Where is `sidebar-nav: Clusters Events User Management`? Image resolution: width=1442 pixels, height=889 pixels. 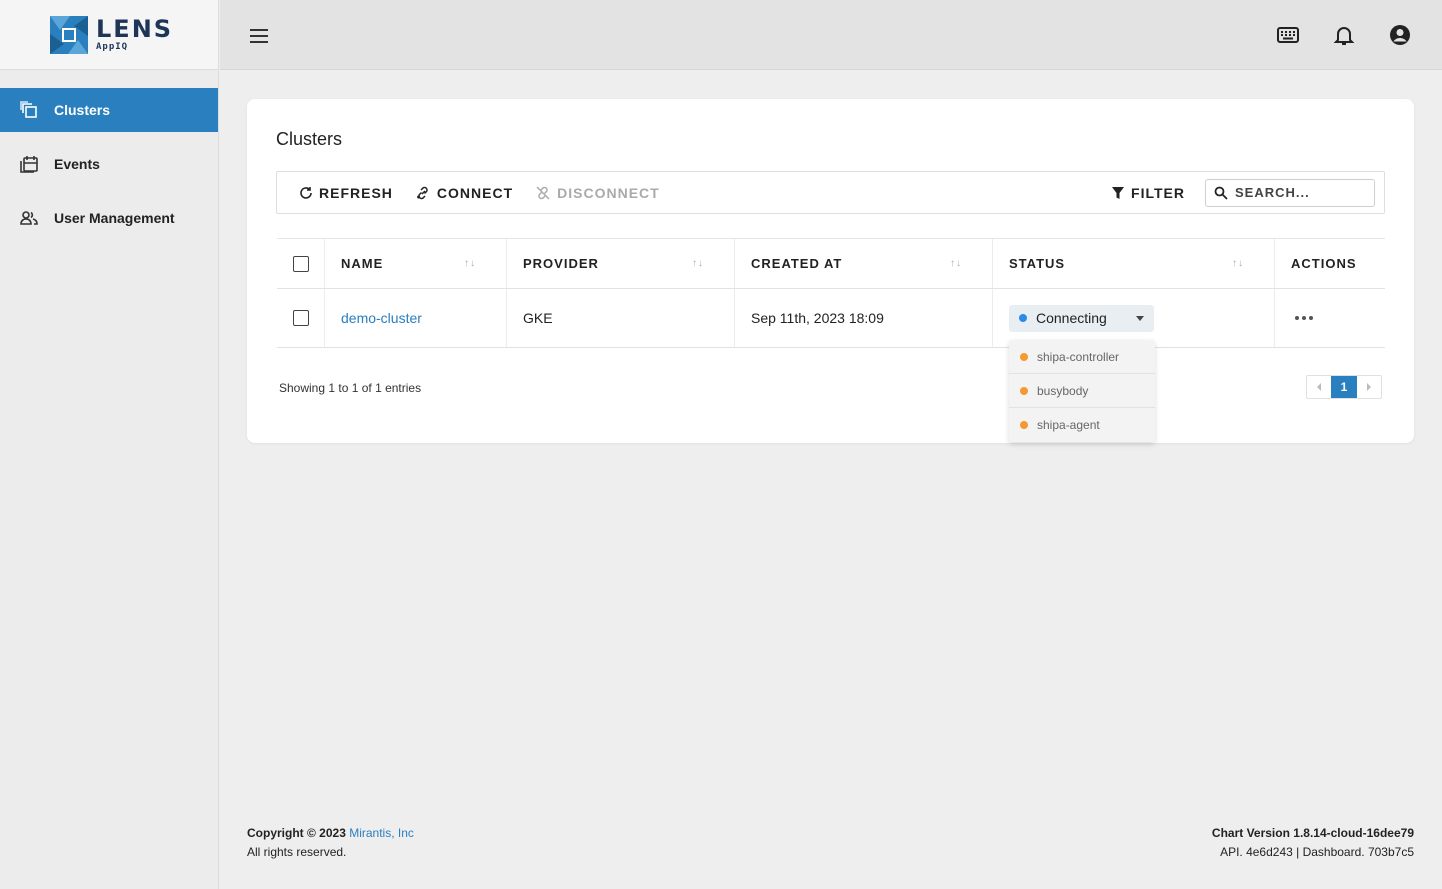 sidebar-nav: Clusters Events User Management is located at coordinates (109, 164).